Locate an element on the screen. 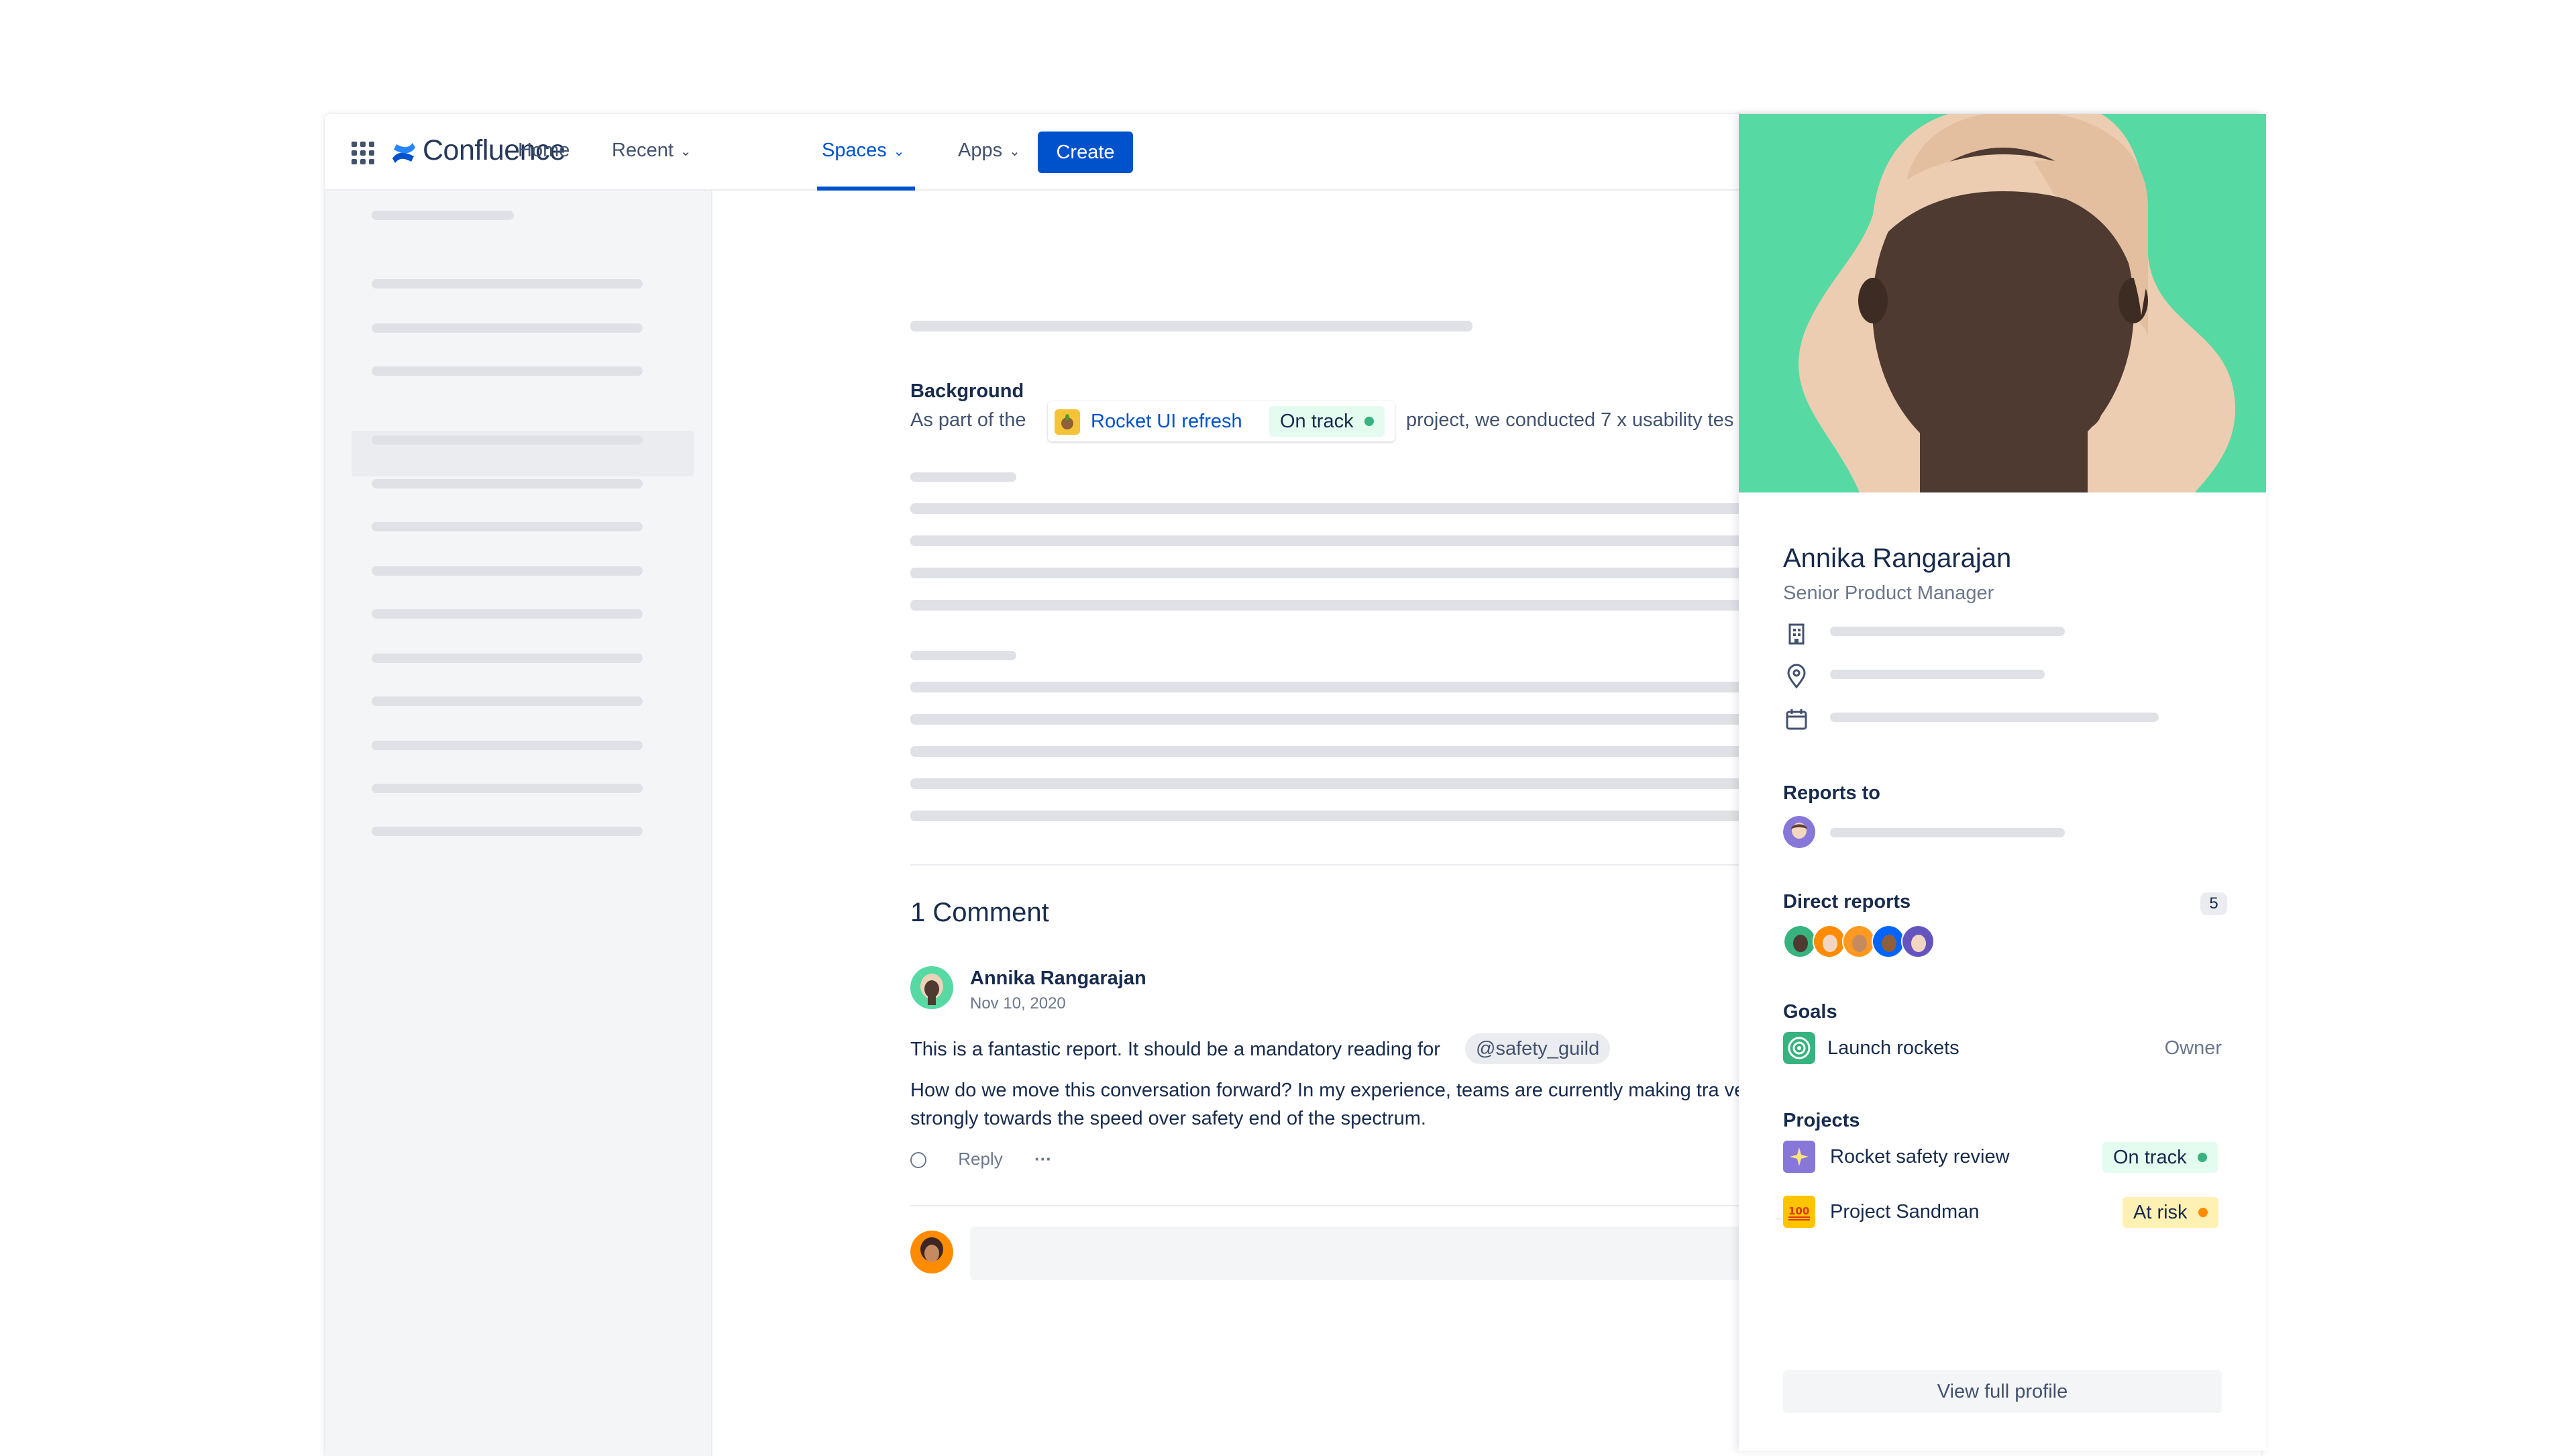  current-user-avatar is located at coordinates (931, 1252).